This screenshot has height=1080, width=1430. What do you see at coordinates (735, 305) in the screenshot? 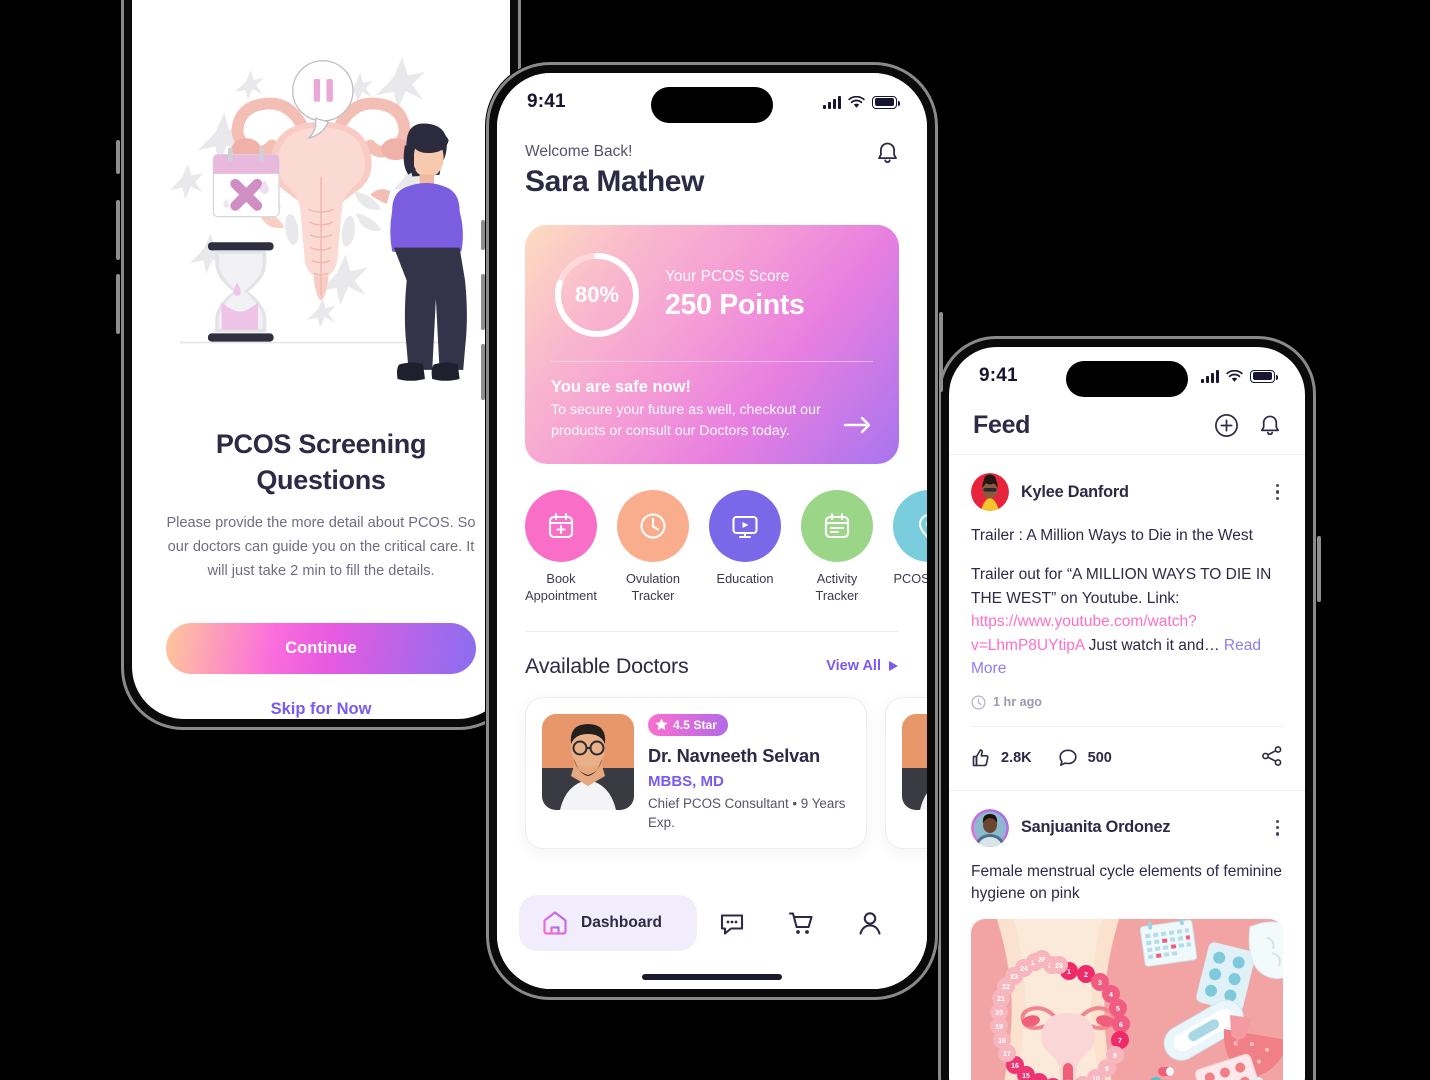
I see `score-points: 250 Points` at bounding box center [735, 305].